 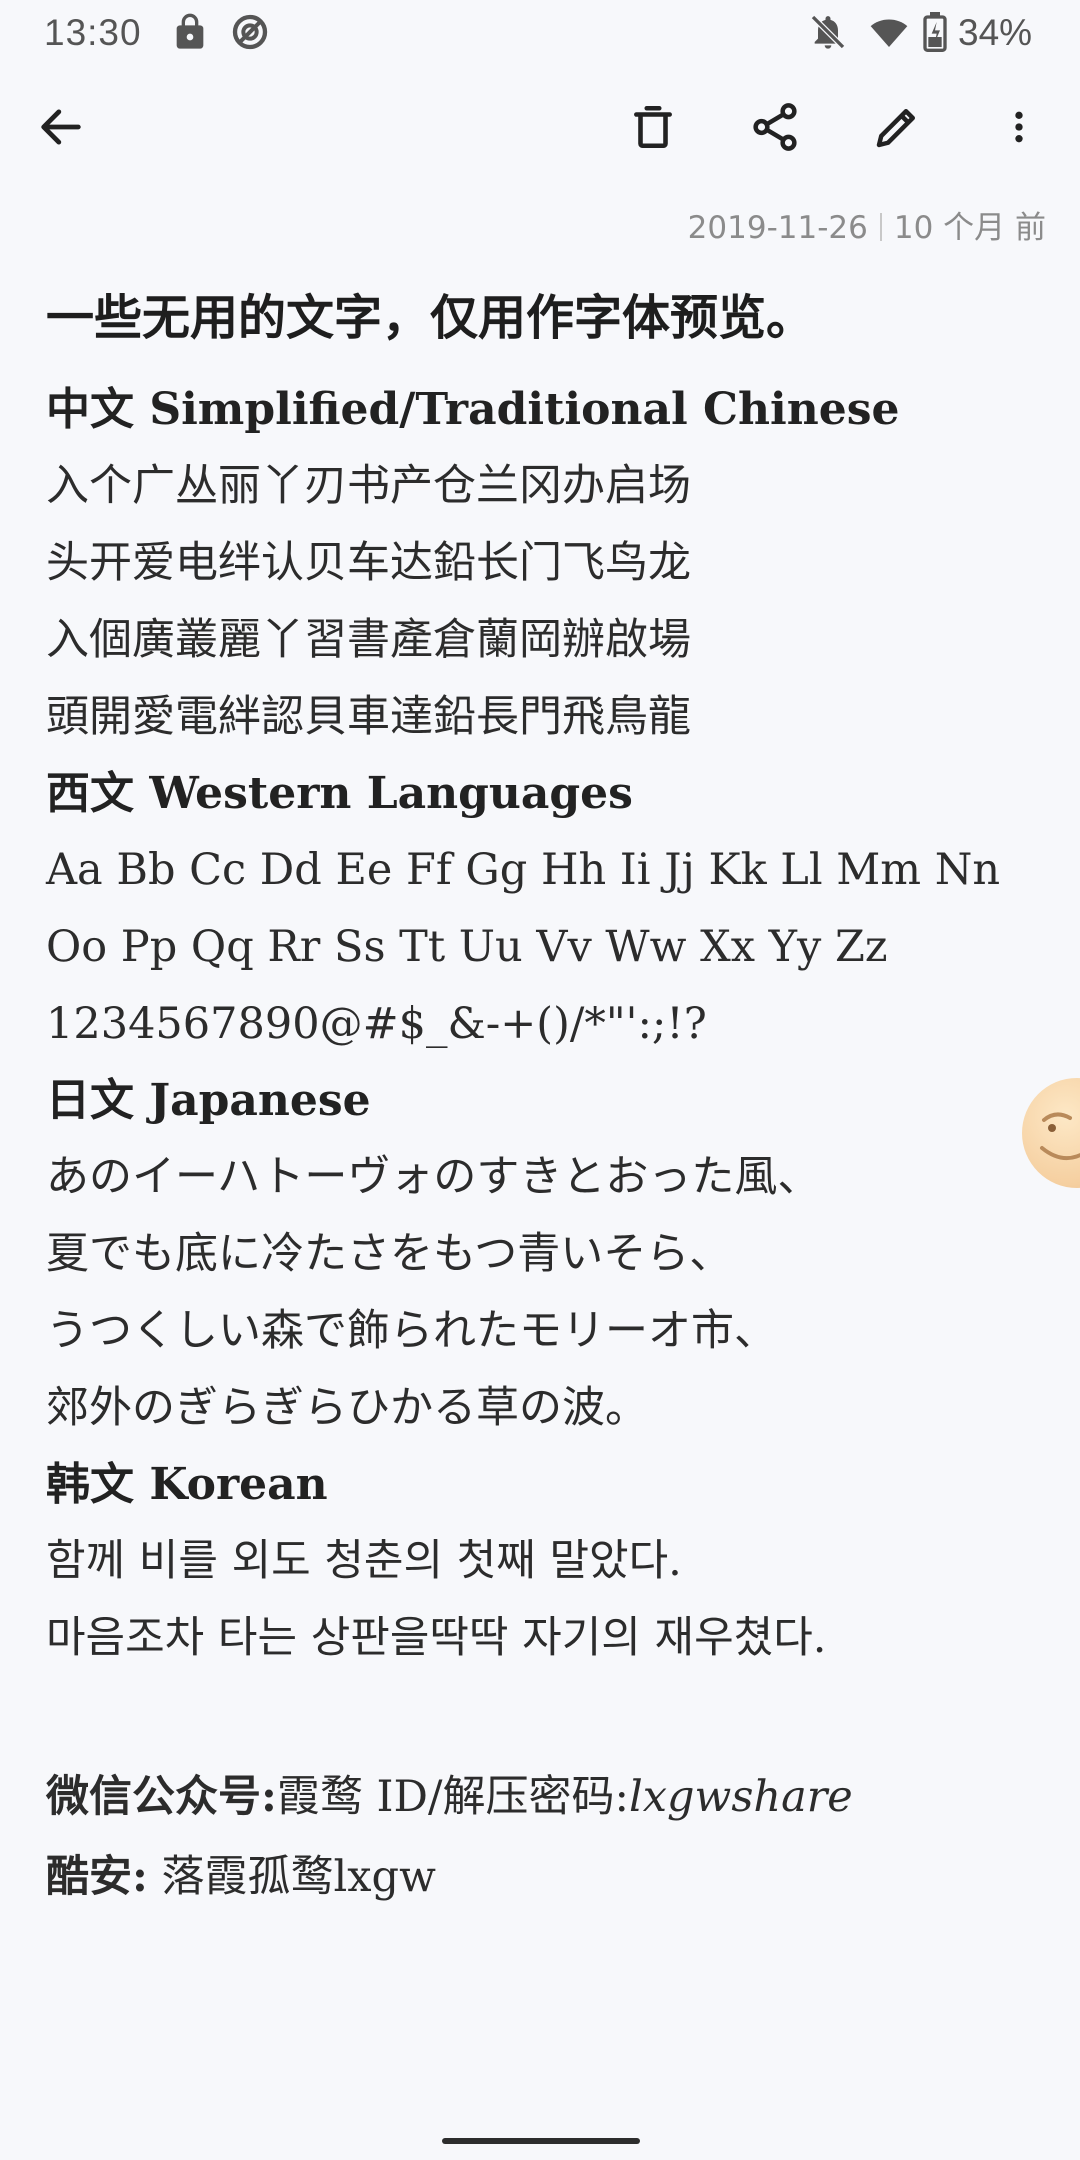 I want to click on more-options-button, so click(x=1019, y=129).